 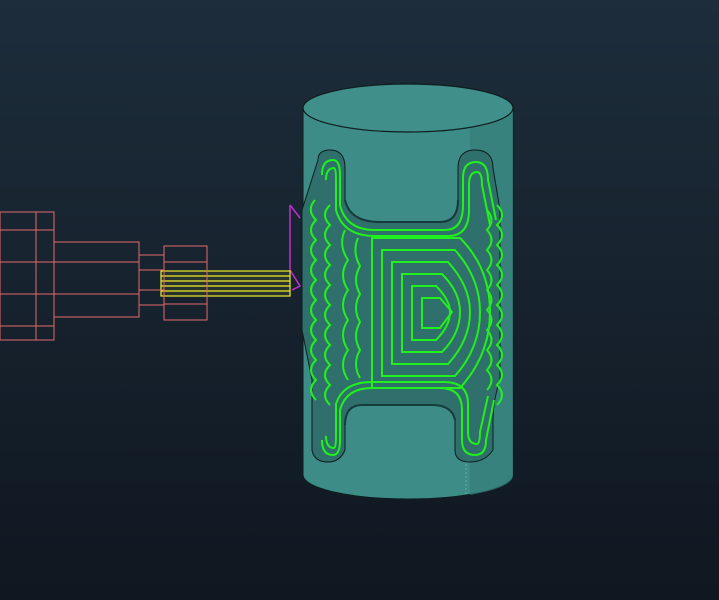 What do you see at coordinates (225, 283) in the screenshot?
I see `end-mill-tool` at bounding box center [225, 283].